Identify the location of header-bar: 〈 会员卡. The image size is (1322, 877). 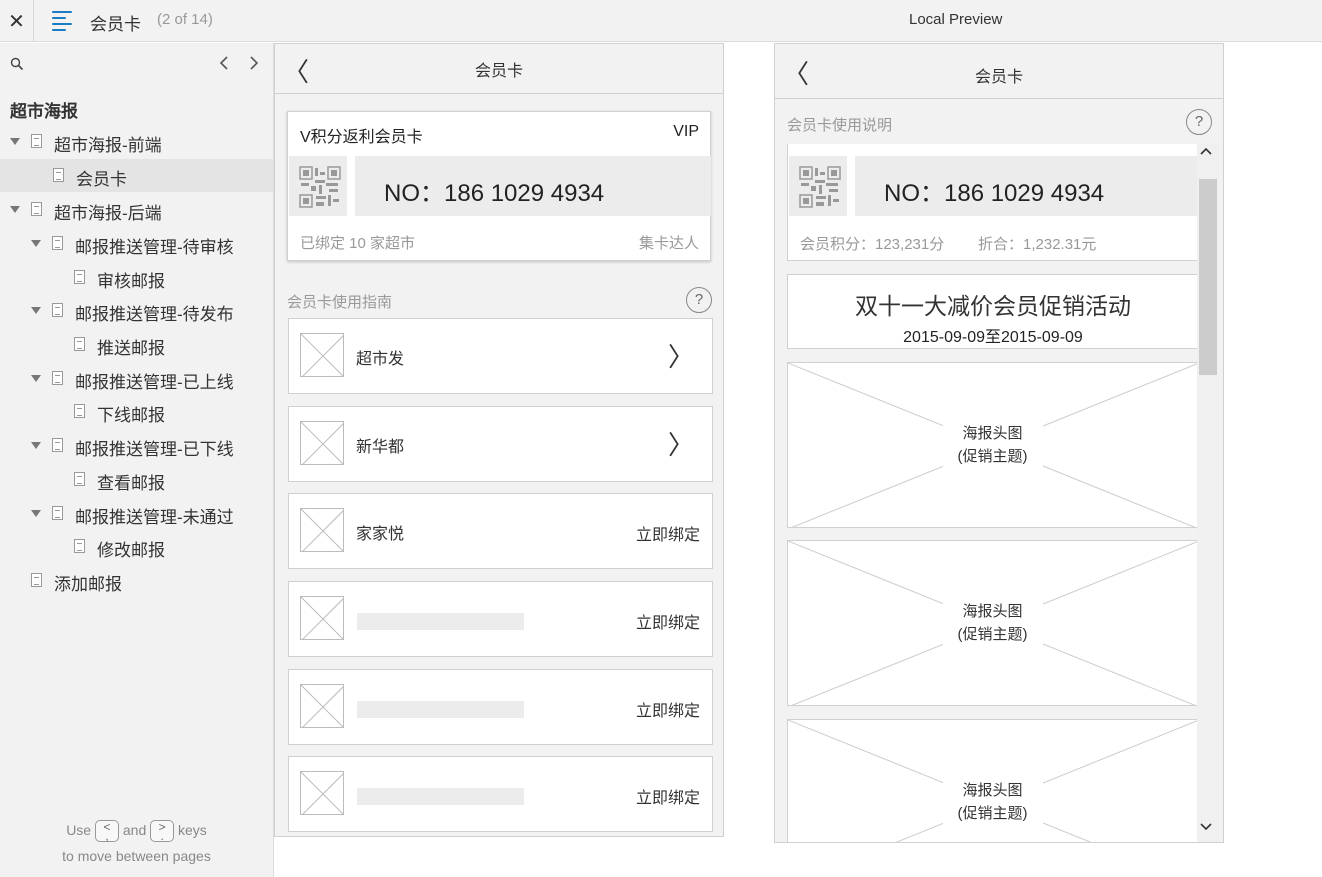
(499, 69).